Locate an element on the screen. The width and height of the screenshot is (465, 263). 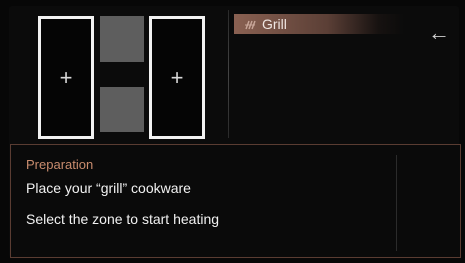
panel-divider is located at coordinates (396, 203).